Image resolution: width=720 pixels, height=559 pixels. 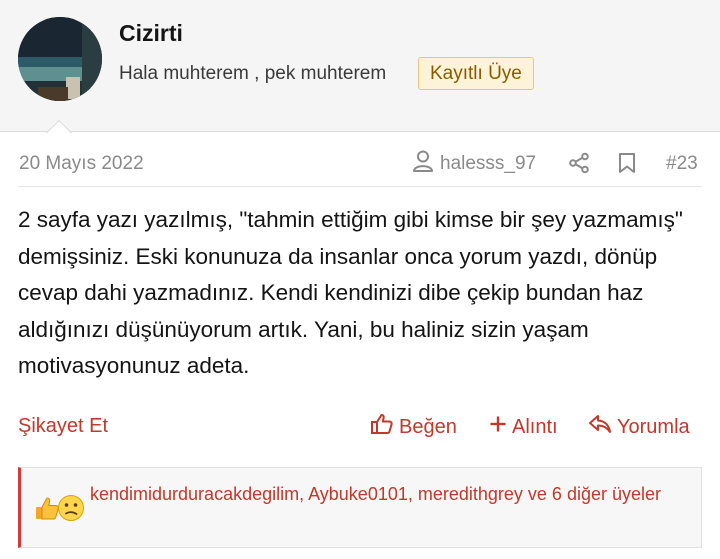 I want to click on reply-button: Yorumla, so click(x=639, y=427).